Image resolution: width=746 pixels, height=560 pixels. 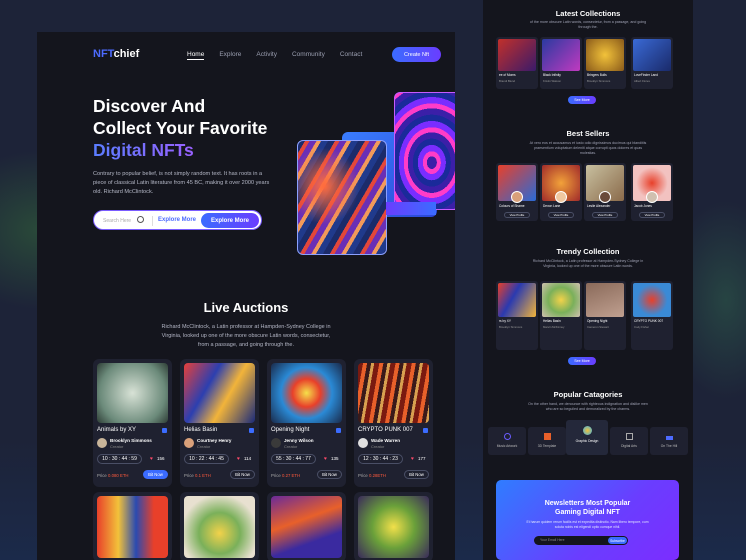 What do you see at coordinates (308, 55) in the screenshot?
I see `nav-community: Community` at bounding box center [308, 55].